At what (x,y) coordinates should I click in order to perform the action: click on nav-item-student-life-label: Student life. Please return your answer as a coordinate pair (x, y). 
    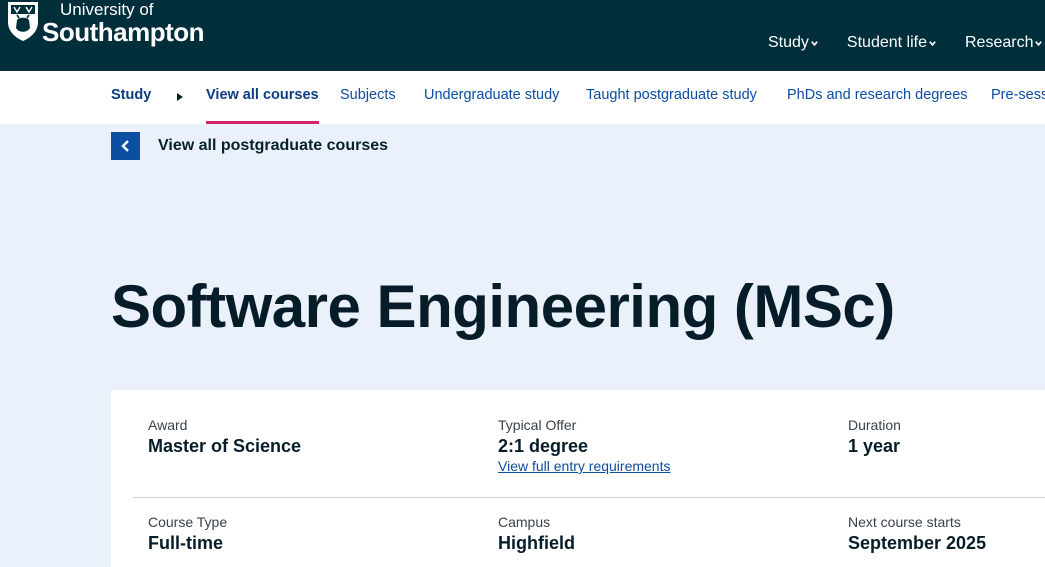
    Looking at the image, I should click on (886, 42).